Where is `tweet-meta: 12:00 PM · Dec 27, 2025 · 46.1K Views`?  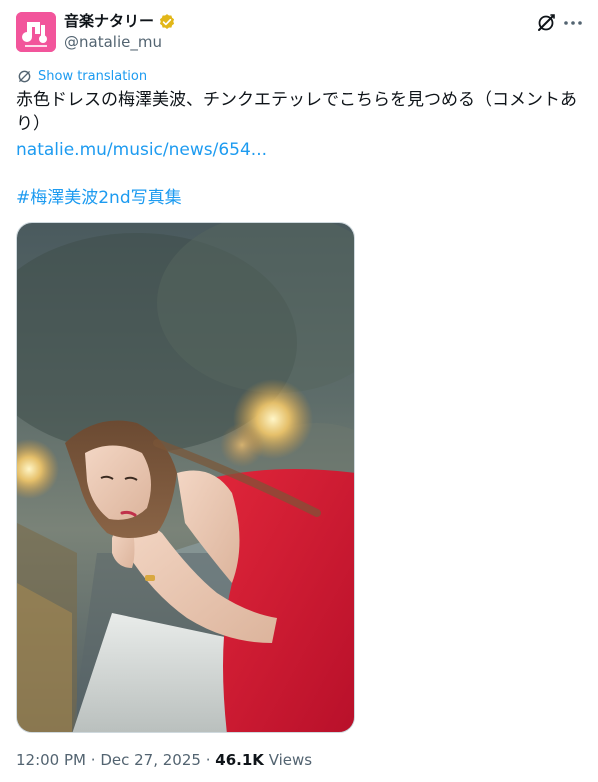
tweet-meta: 12:00 PM · Dec 27, 2025 · 46.1K Views is located at coordinates (164, 760).